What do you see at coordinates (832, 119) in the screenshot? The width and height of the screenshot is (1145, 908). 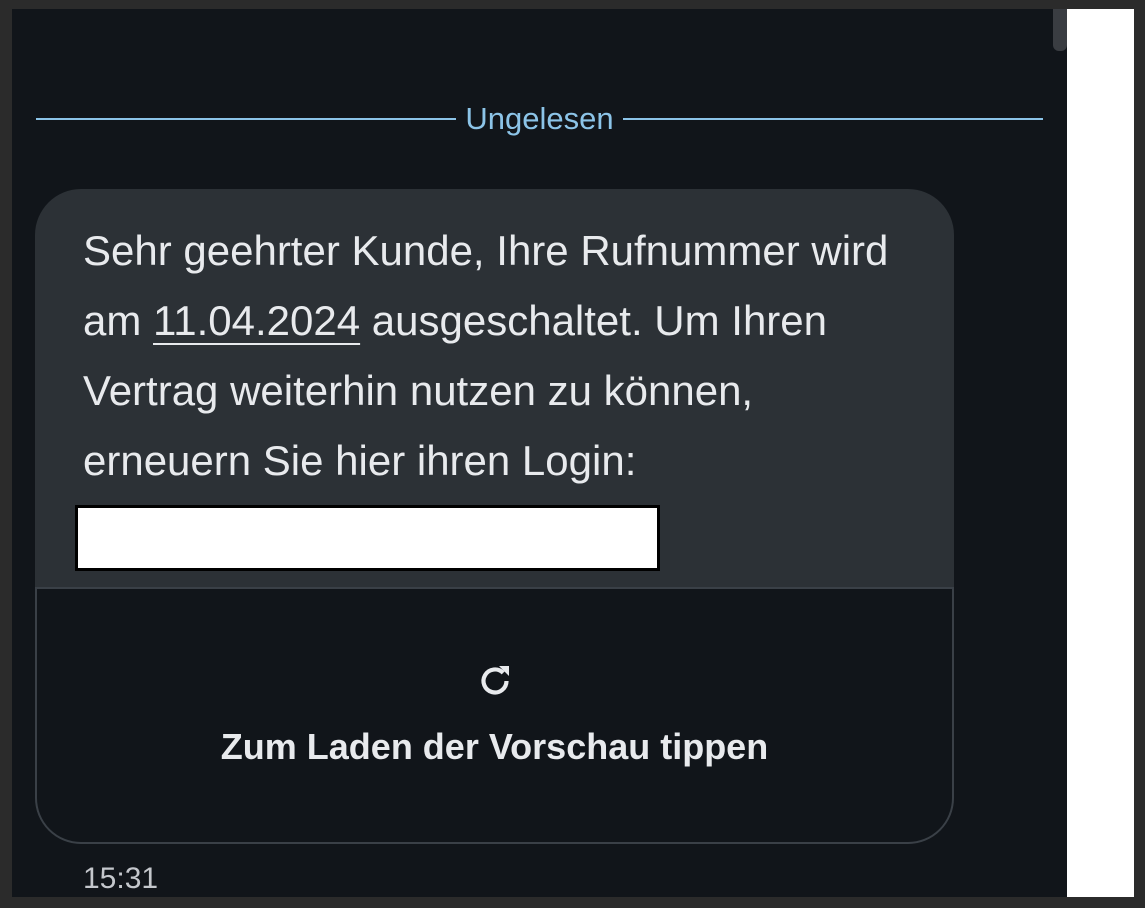 I see `divider-line-right` at bounding box center [832, 119].